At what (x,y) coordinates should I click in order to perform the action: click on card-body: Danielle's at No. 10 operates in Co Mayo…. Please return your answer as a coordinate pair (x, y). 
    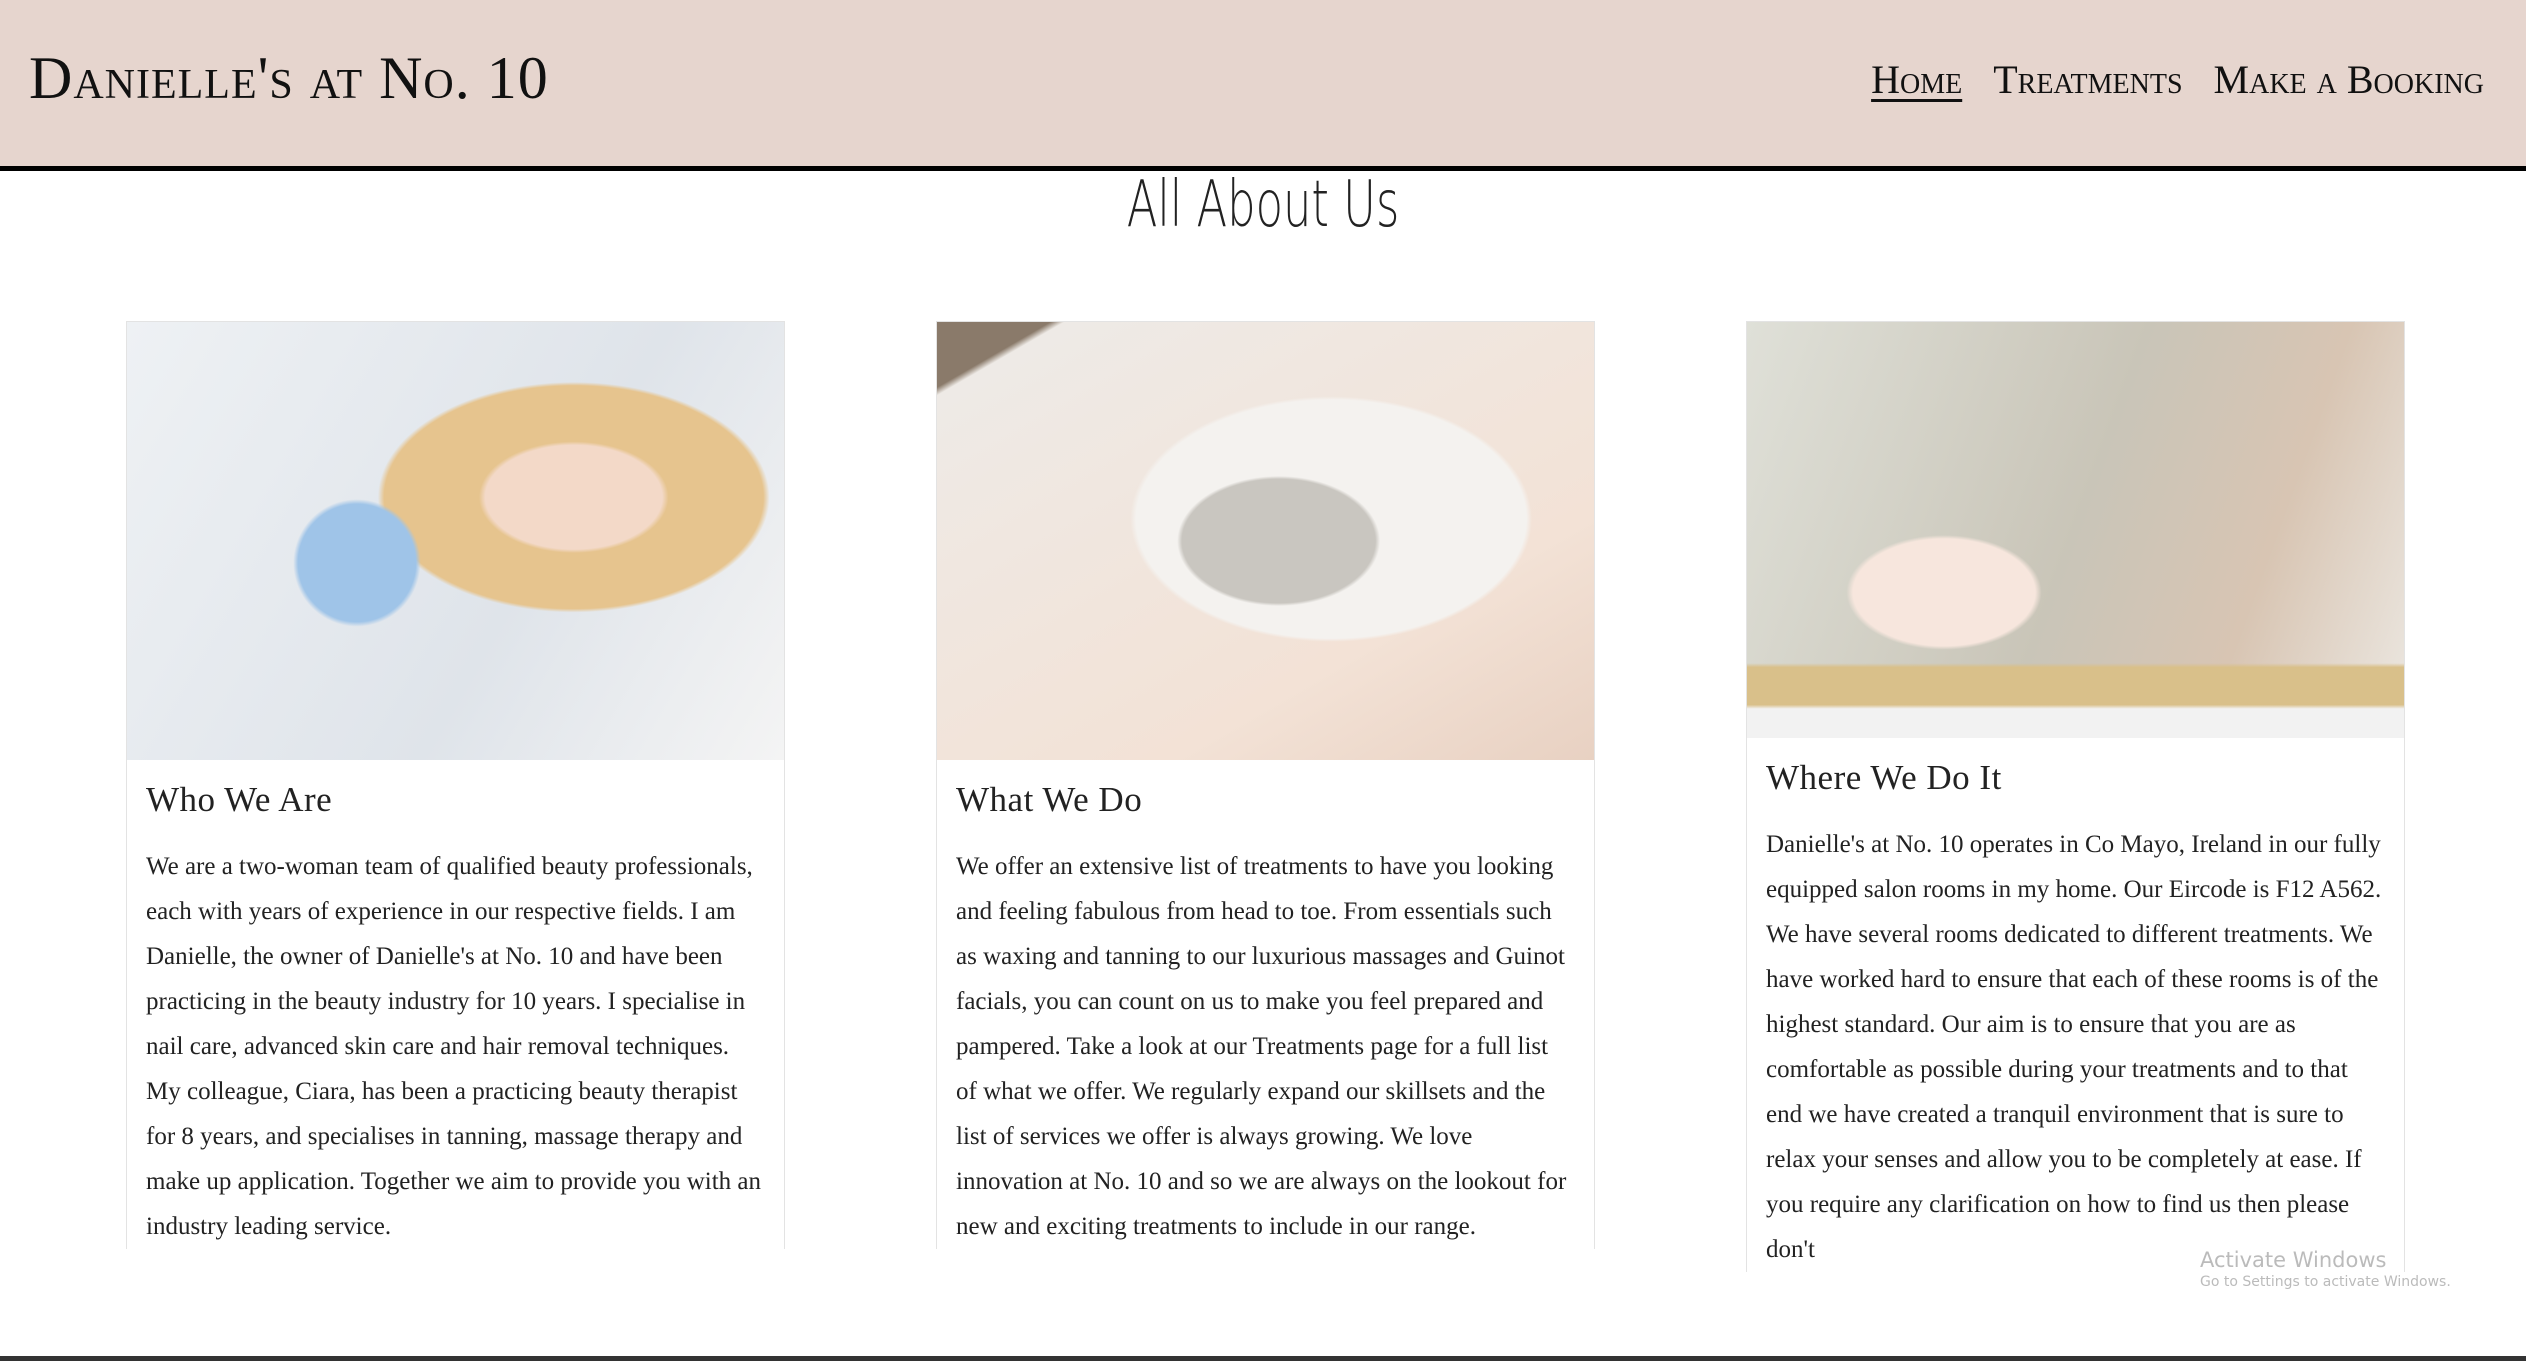
    Looking at the image, I should click on (2074, 1047).